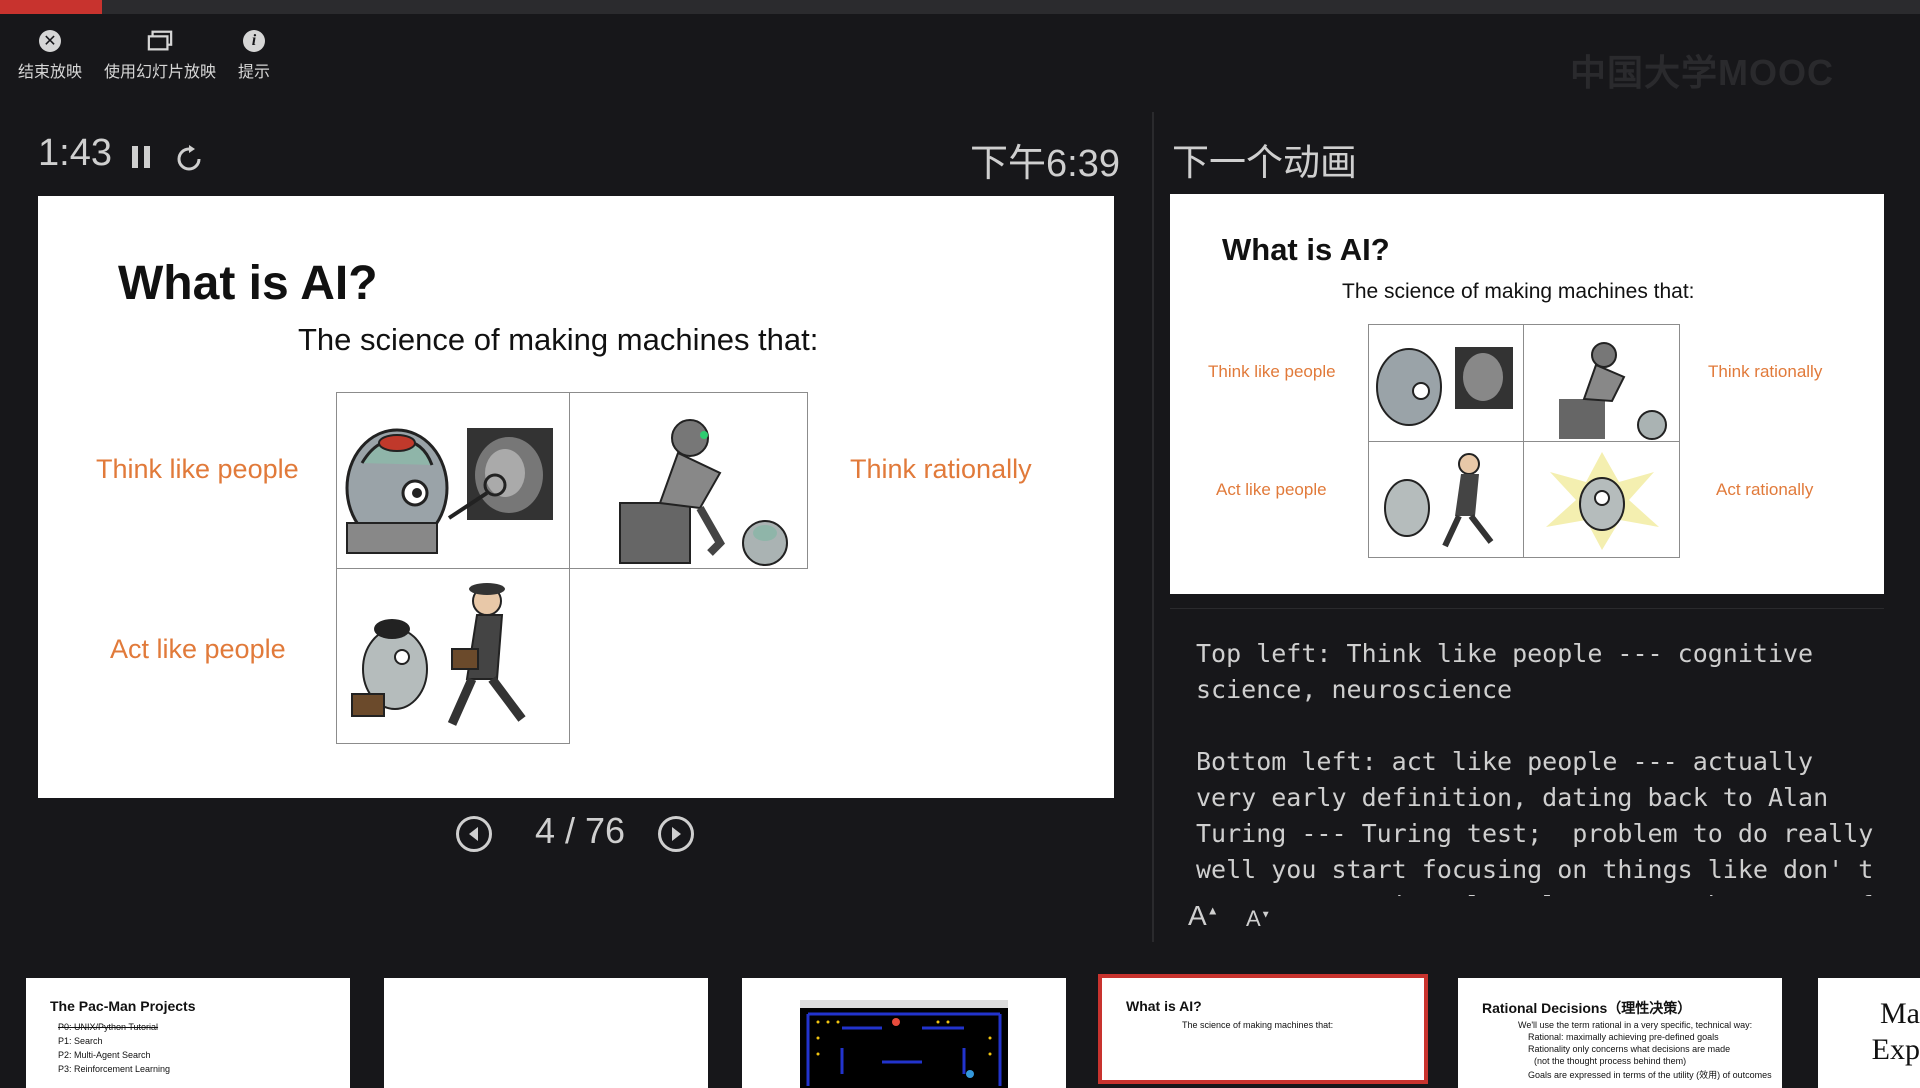 The image size is (1920, 1088). What do you see at coordinates (1264, 162) in the screenshot?
I see `next-animation-label: 下一个动画` at bounding box center [1264, 162].